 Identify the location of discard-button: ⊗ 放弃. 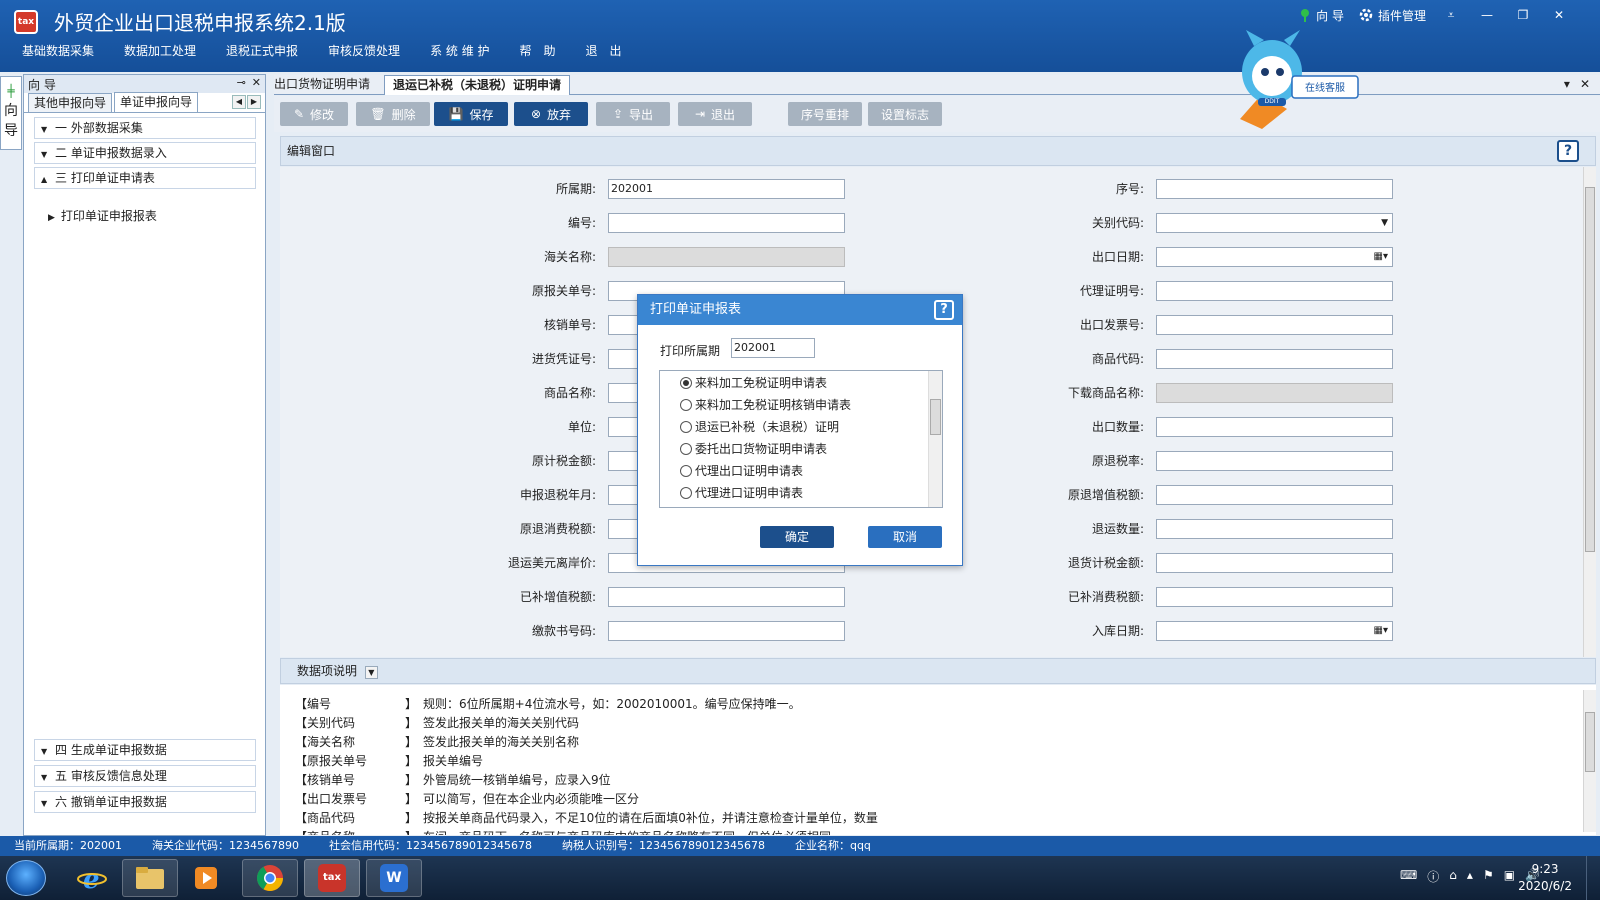
(551, 114).